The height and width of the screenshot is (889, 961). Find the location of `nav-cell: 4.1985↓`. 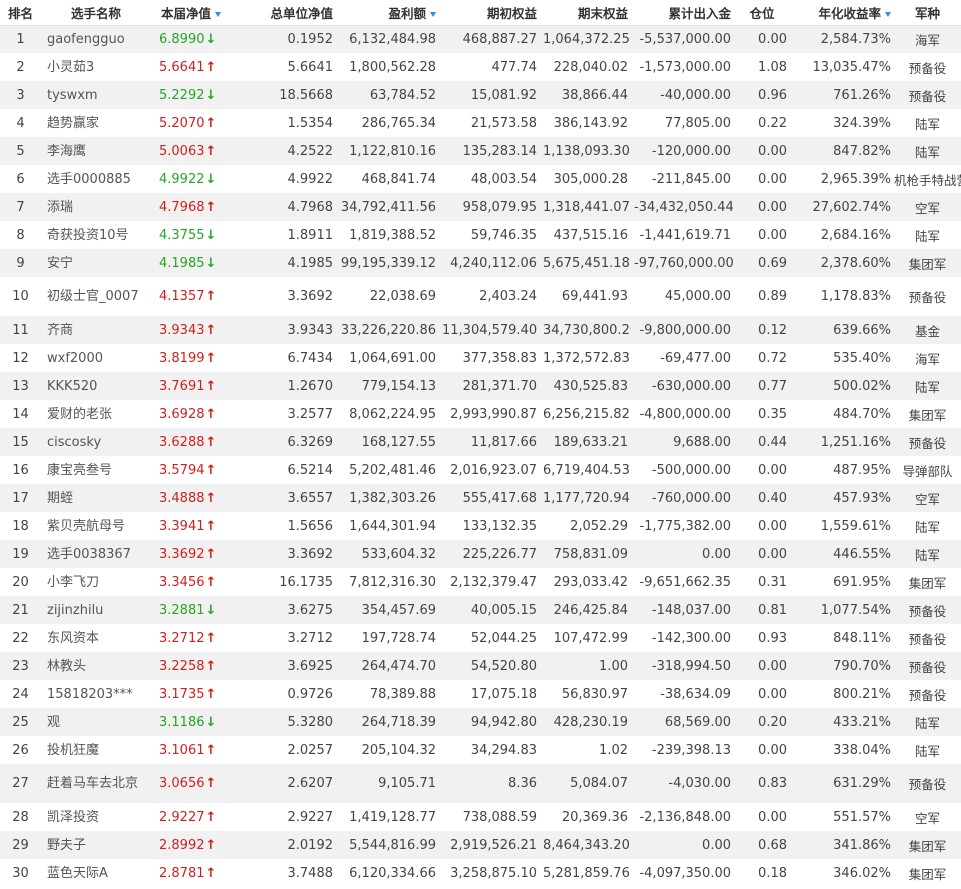

nav-cell: 4.1985↓ is located at coordinates (191, 263).